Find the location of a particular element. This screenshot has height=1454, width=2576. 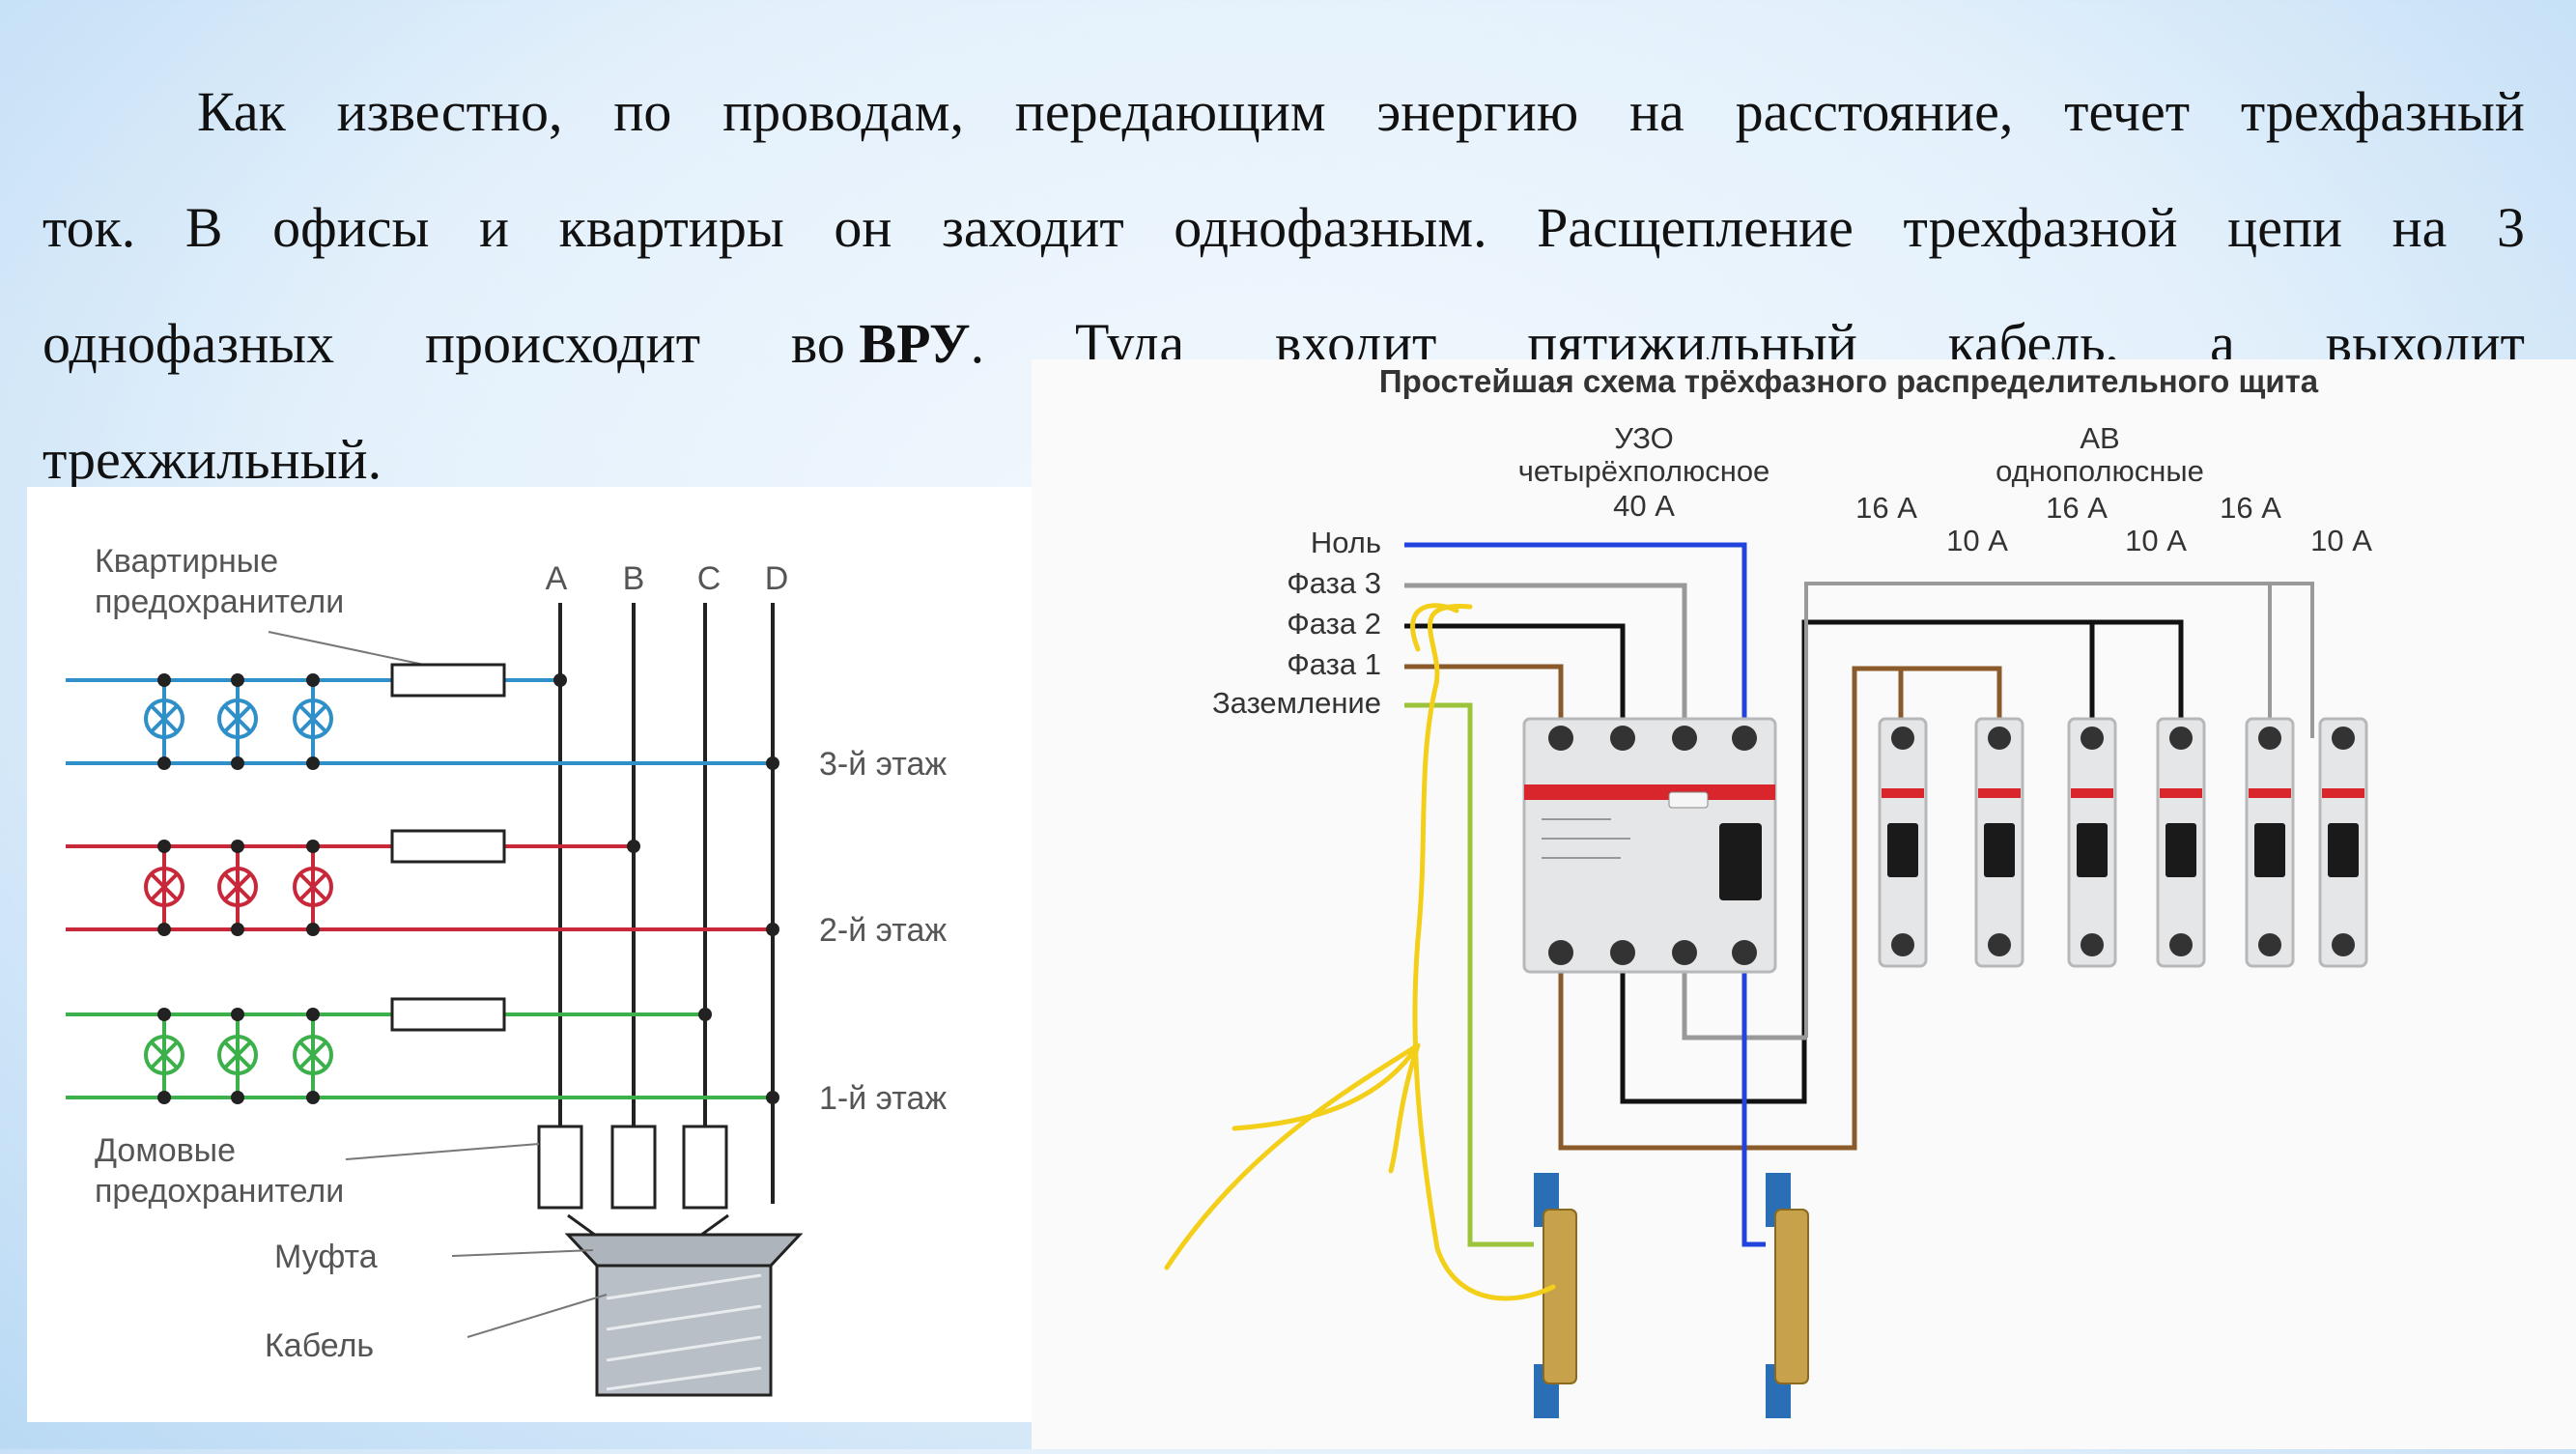

word-group: во ВРУ. is located at coordinates (887, 344).